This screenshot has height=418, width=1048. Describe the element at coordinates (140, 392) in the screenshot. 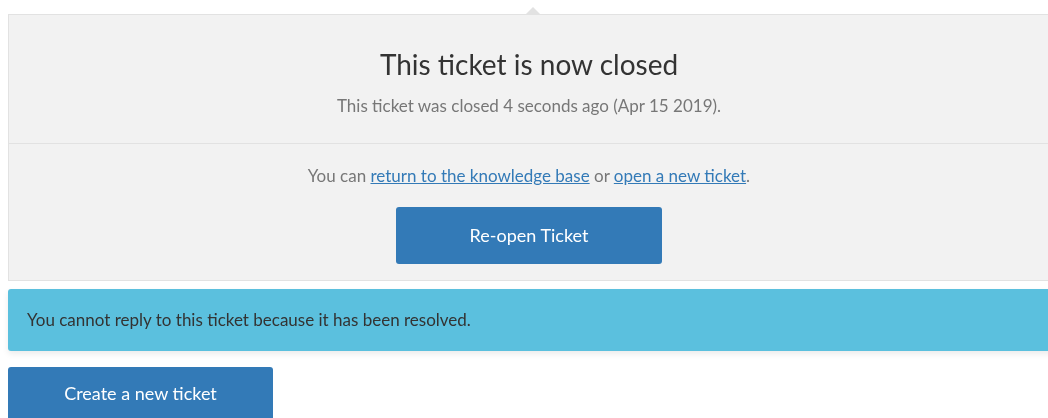

I see `create-ticket-button: Create a new ticket` at that location.